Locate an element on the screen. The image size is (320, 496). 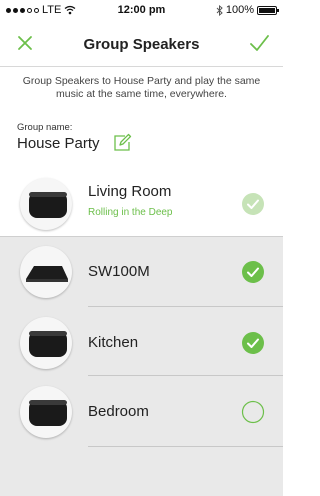
nav-divider is located at coordinates (141, 66).